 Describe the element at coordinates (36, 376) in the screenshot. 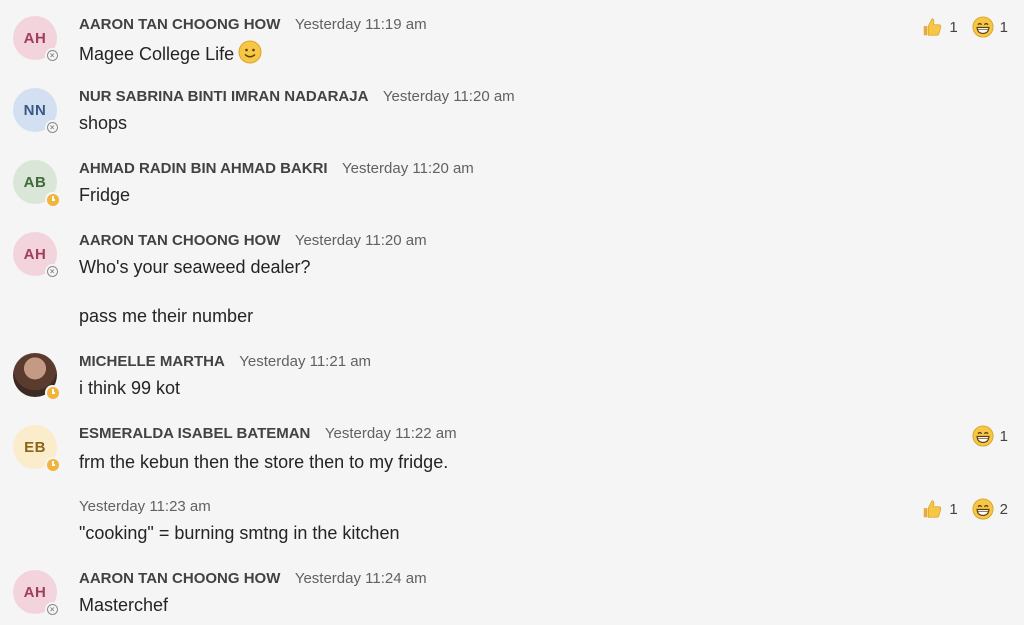

I see `avatar` at that location.